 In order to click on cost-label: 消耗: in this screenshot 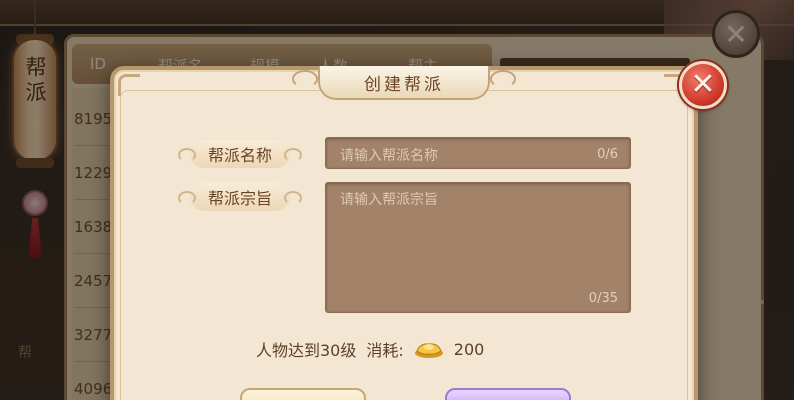, I will do `click(385, 350)`.